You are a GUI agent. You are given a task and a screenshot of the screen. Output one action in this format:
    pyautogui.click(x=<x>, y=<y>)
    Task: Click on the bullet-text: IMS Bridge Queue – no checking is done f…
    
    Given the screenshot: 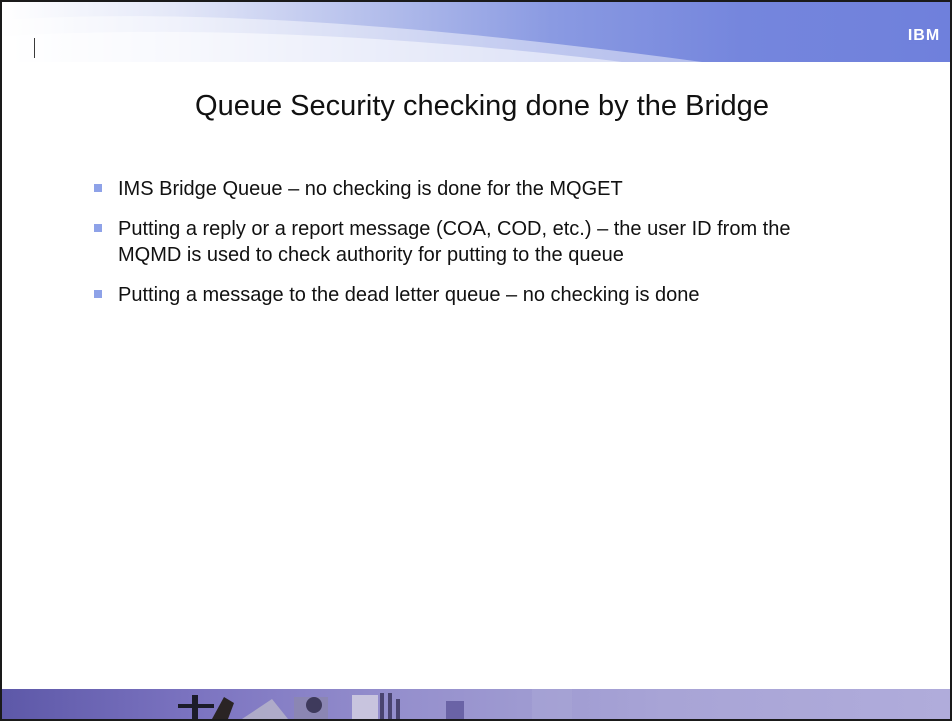 What is the action you would take?
    pyautogui.click(x=370, y=189)
    